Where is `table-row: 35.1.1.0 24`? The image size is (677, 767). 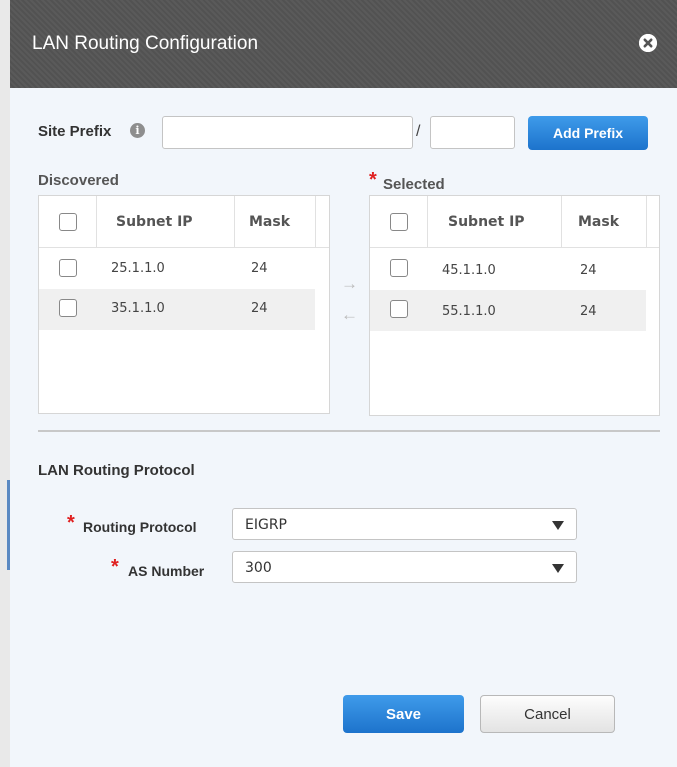 table-row: 35.1.1.0 24 is located at coordinates (177, 309).